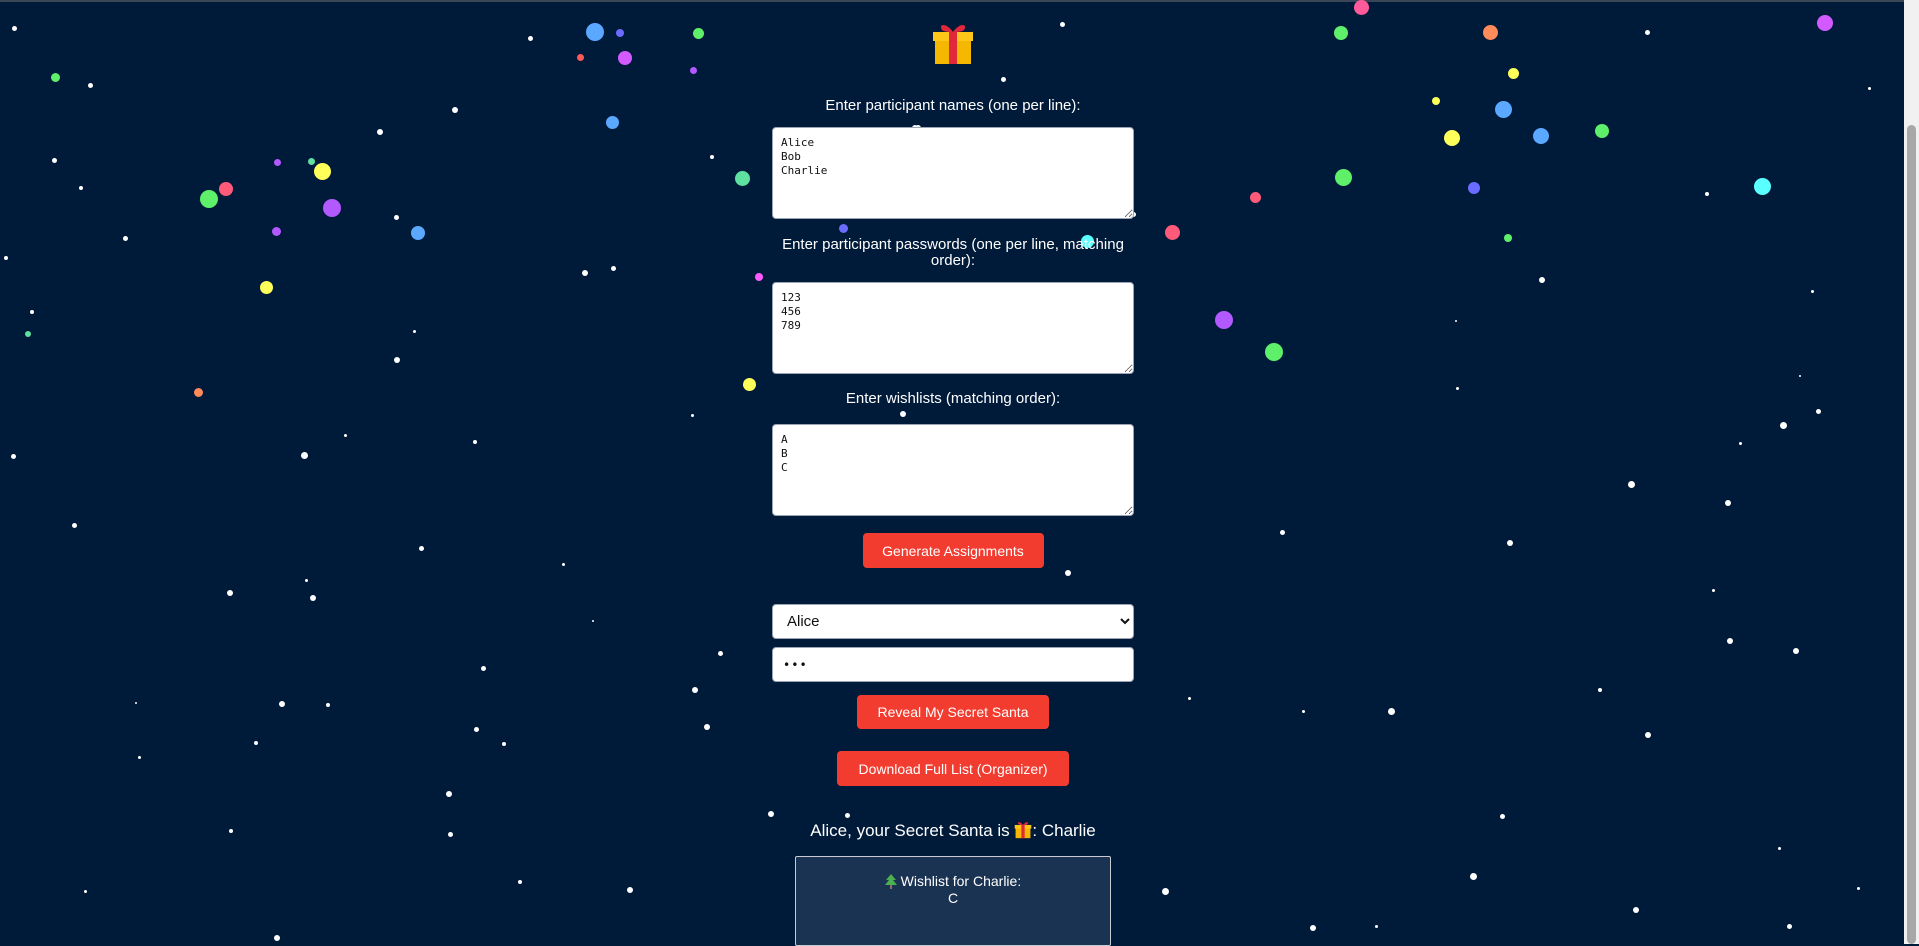 Image resolution: width=1919 pixels, height=946 pixels. Describe the element at coordinates (1064, 830) in the screenshot. I see `result-suffix: : Charlie` at that location.